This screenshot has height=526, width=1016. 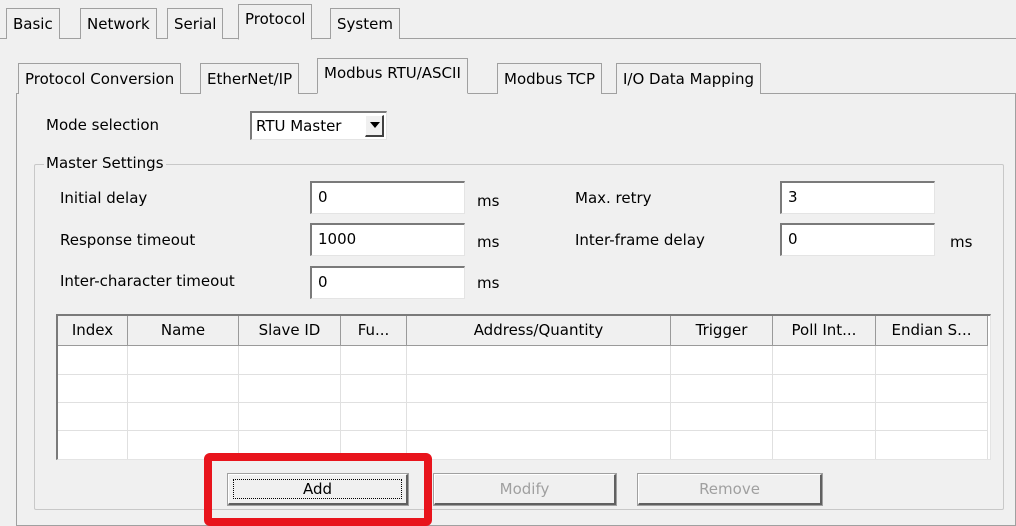 I want to click on mode-selection-dropdown: RTU Master, so click(x=318, y=125).